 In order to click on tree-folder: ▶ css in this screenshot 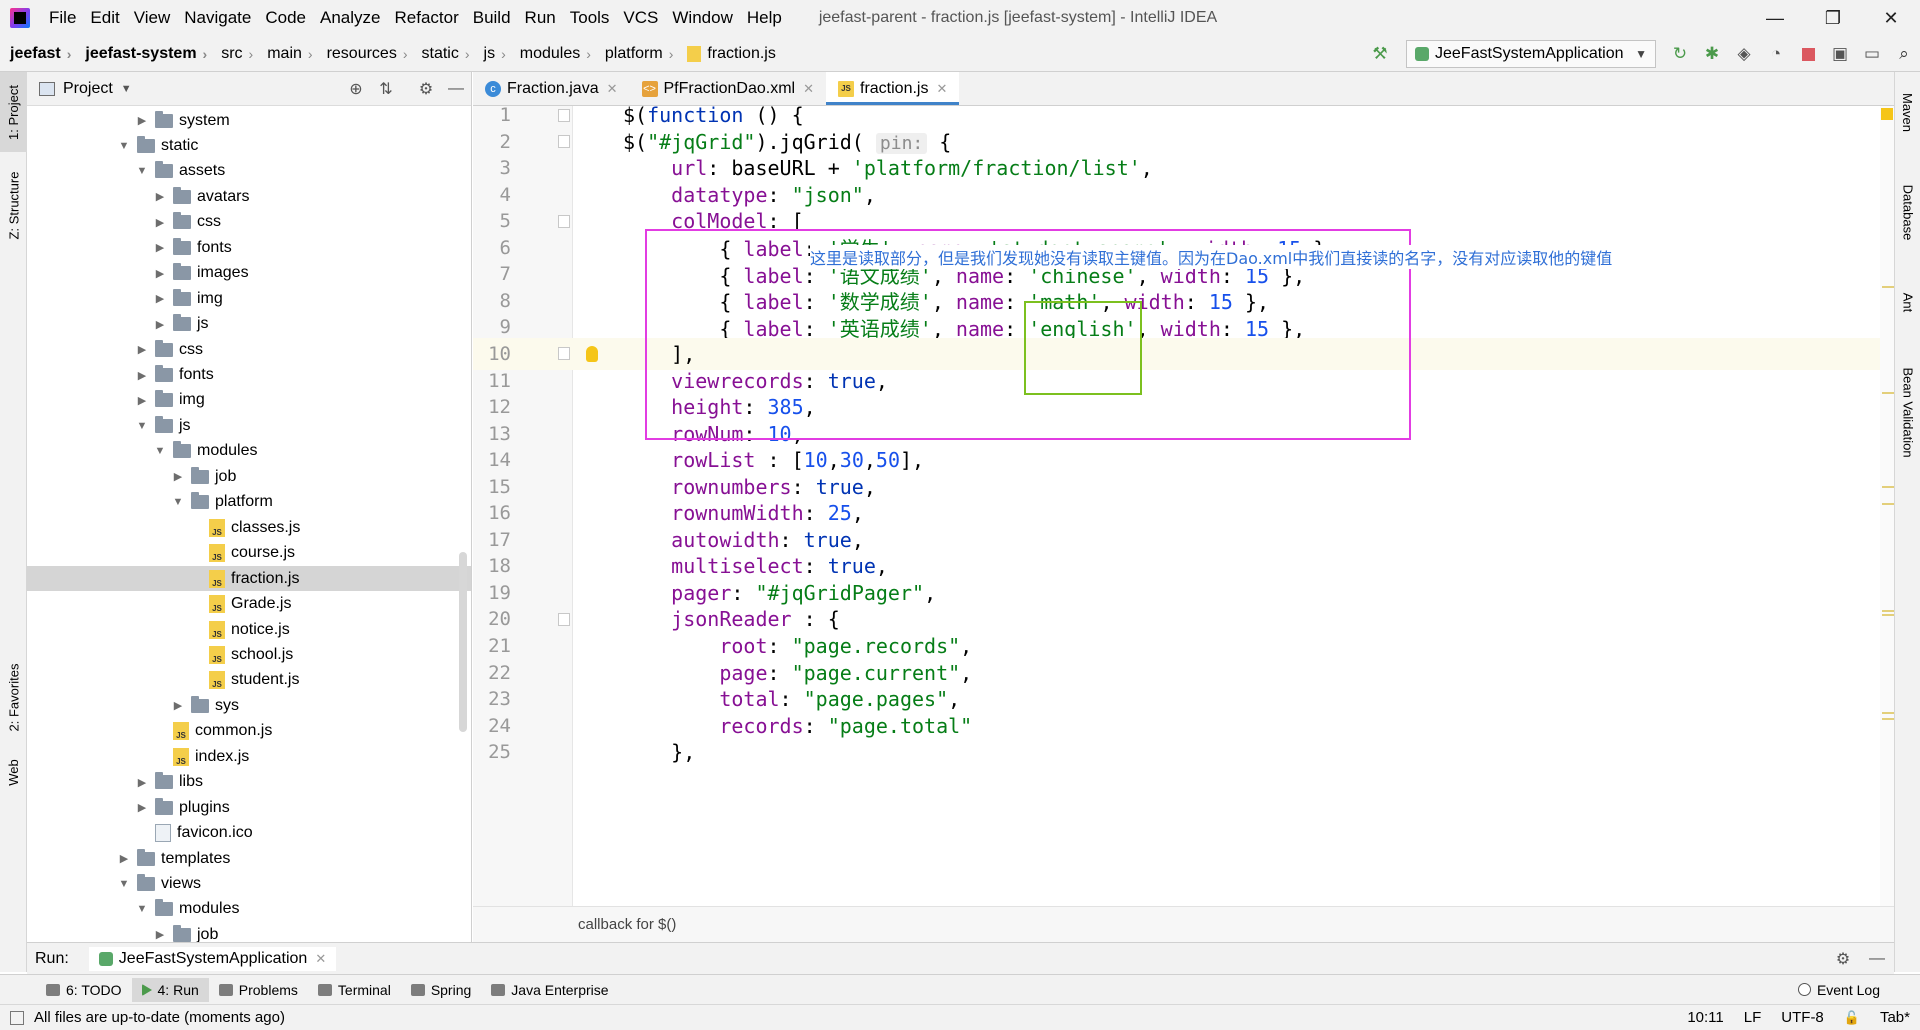, I will do `click(249, 349)`.